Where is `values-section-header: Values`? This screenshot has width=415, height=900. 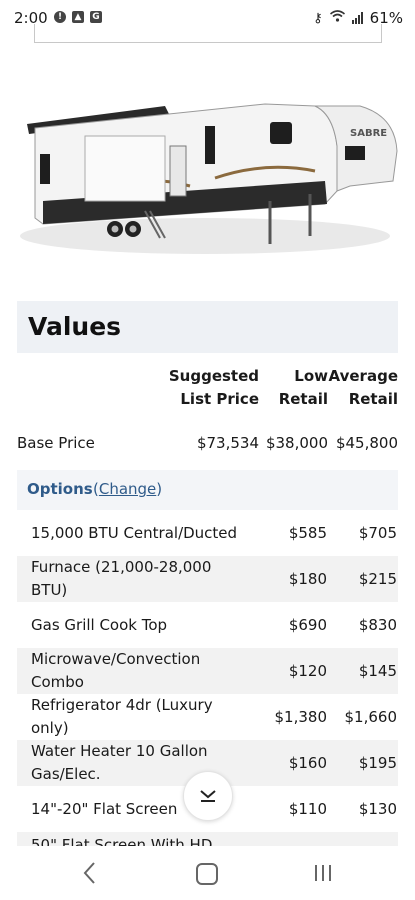
values-section-header: Values is located at coordinates (207, 327).